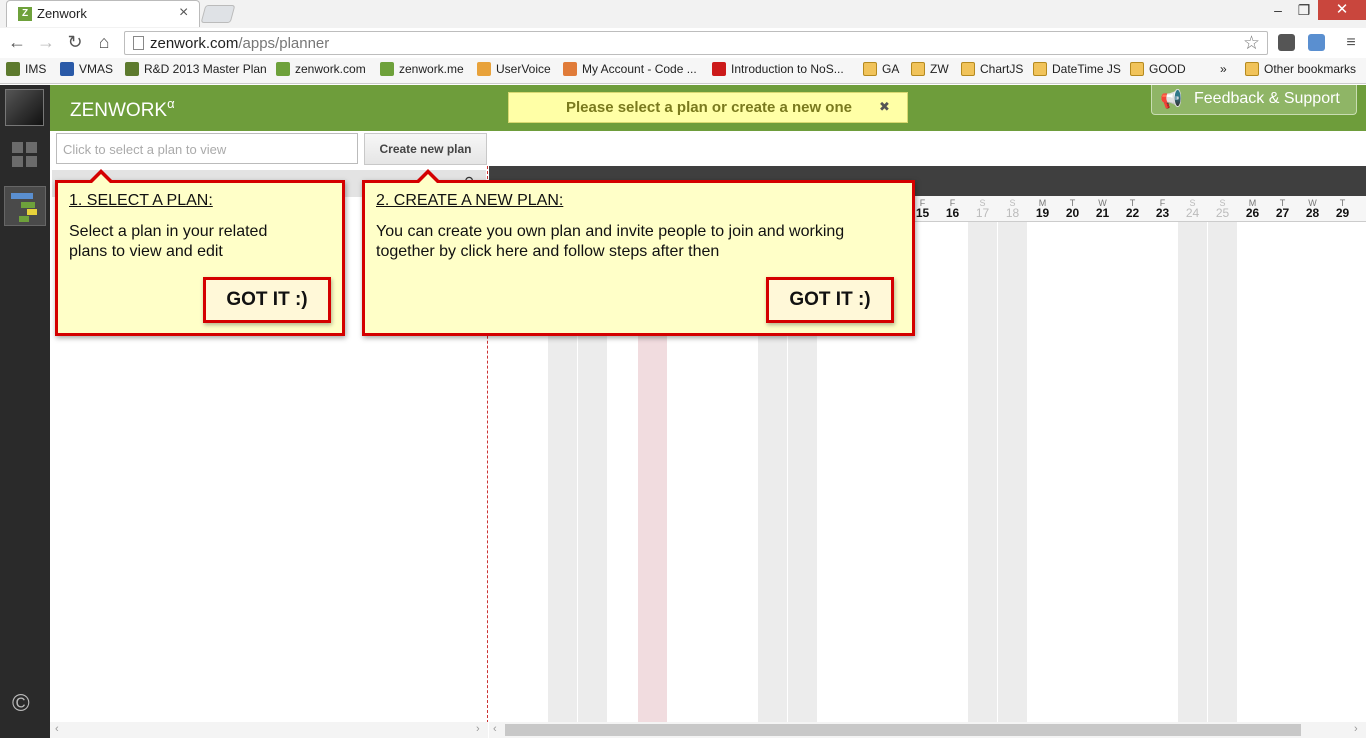 This screenshot has width=1366, height=738. I want to click on day-header: T 27, so click(1282, 209).